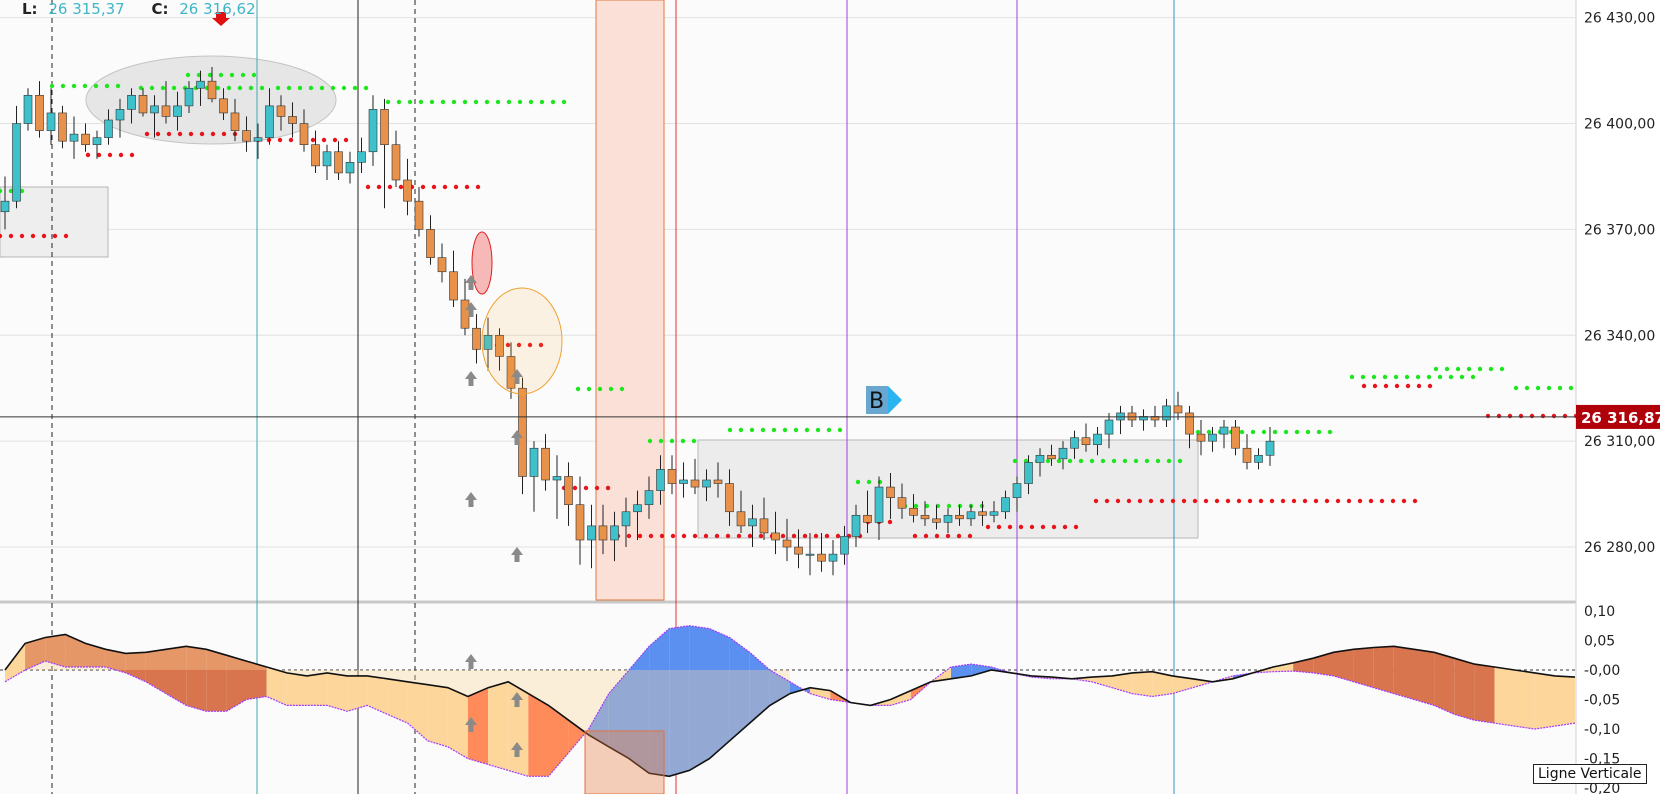  I want to click on vertical-line-tool-label: Ligne Verticale, so click(1590, 774).